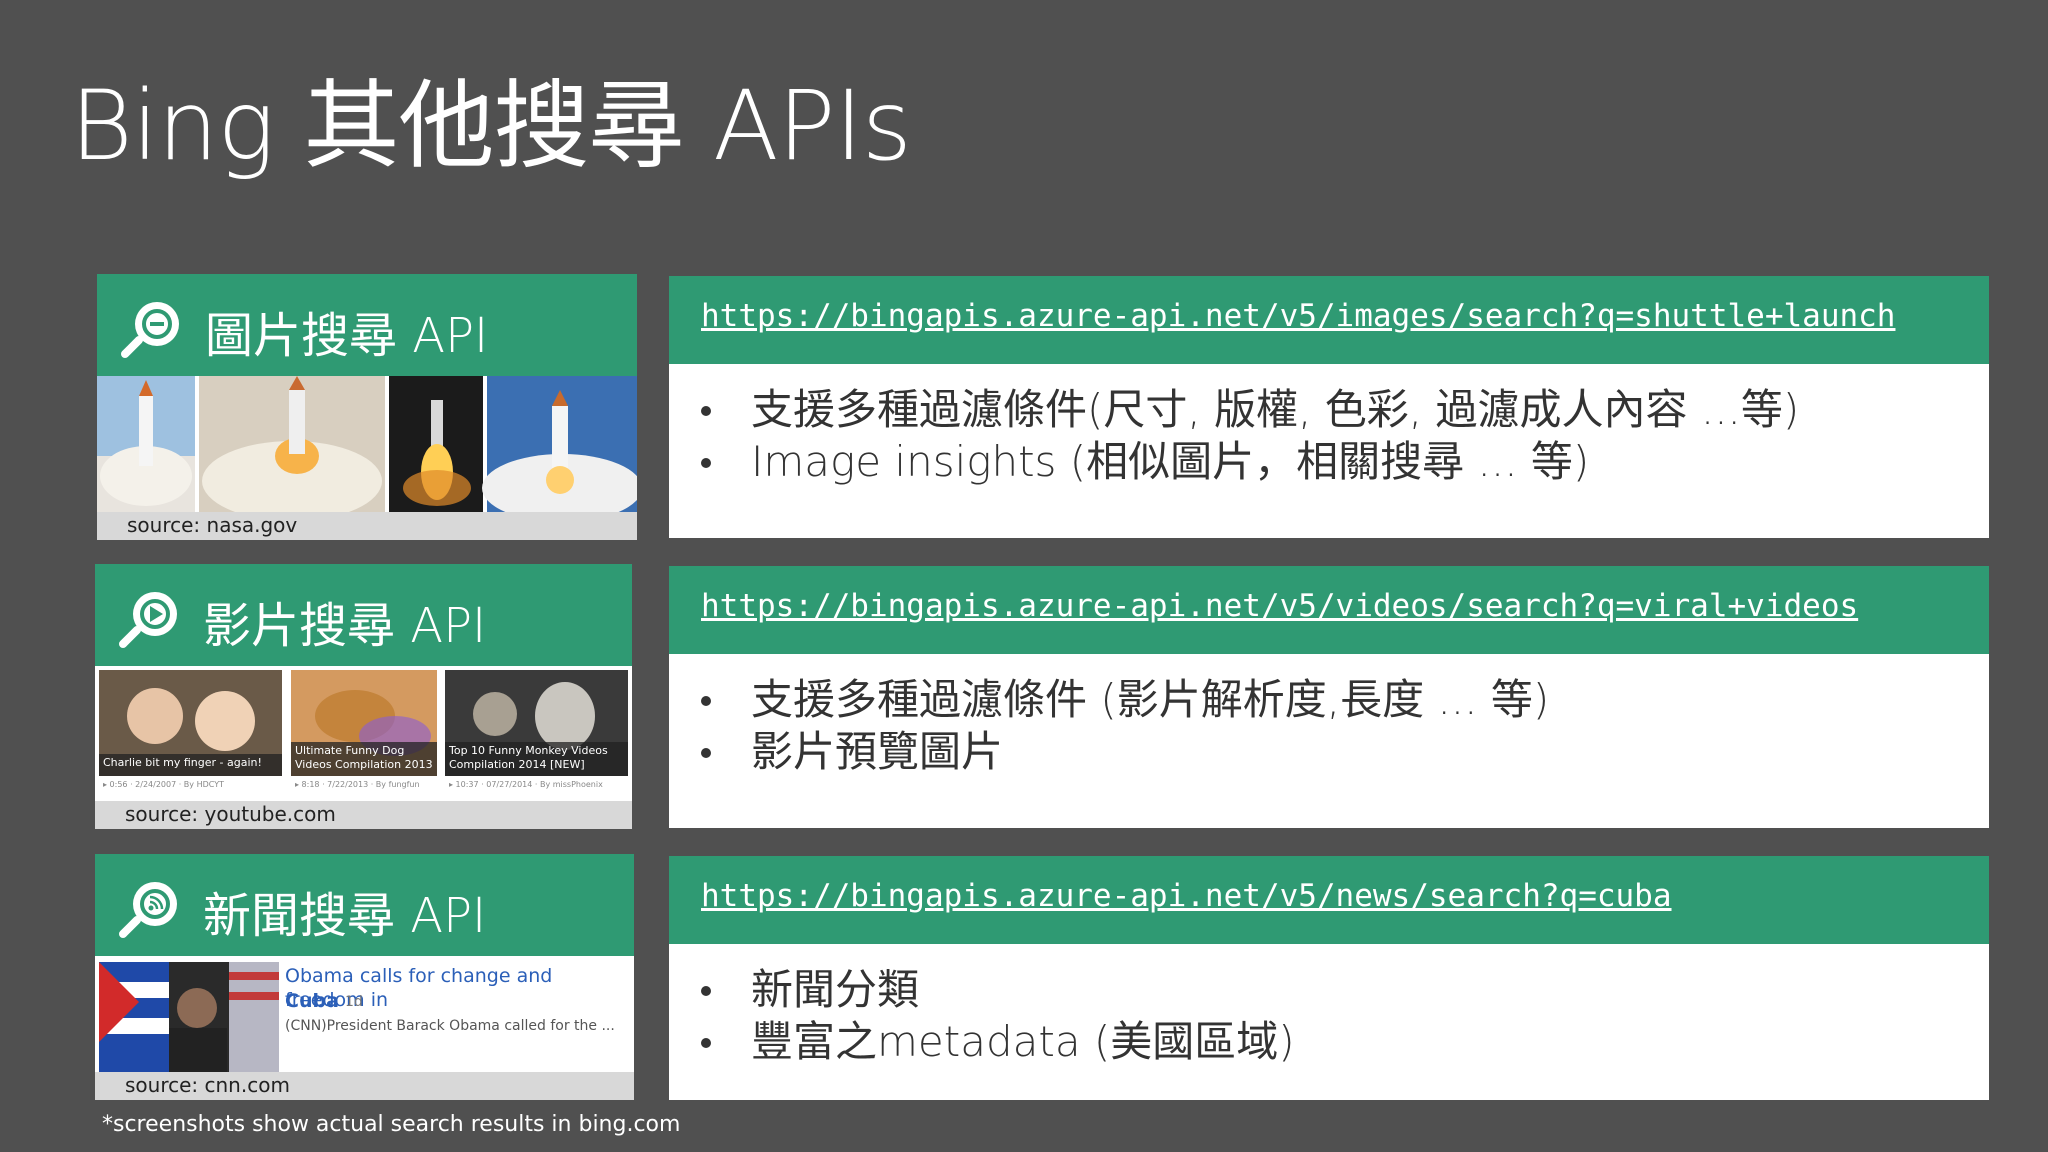 The image size is (2048, 1152). What do you see at coordinates (1333, 990) in the screenshot?
I see `bullet-item: 新聞分類` at bounding box center [1333, 990].